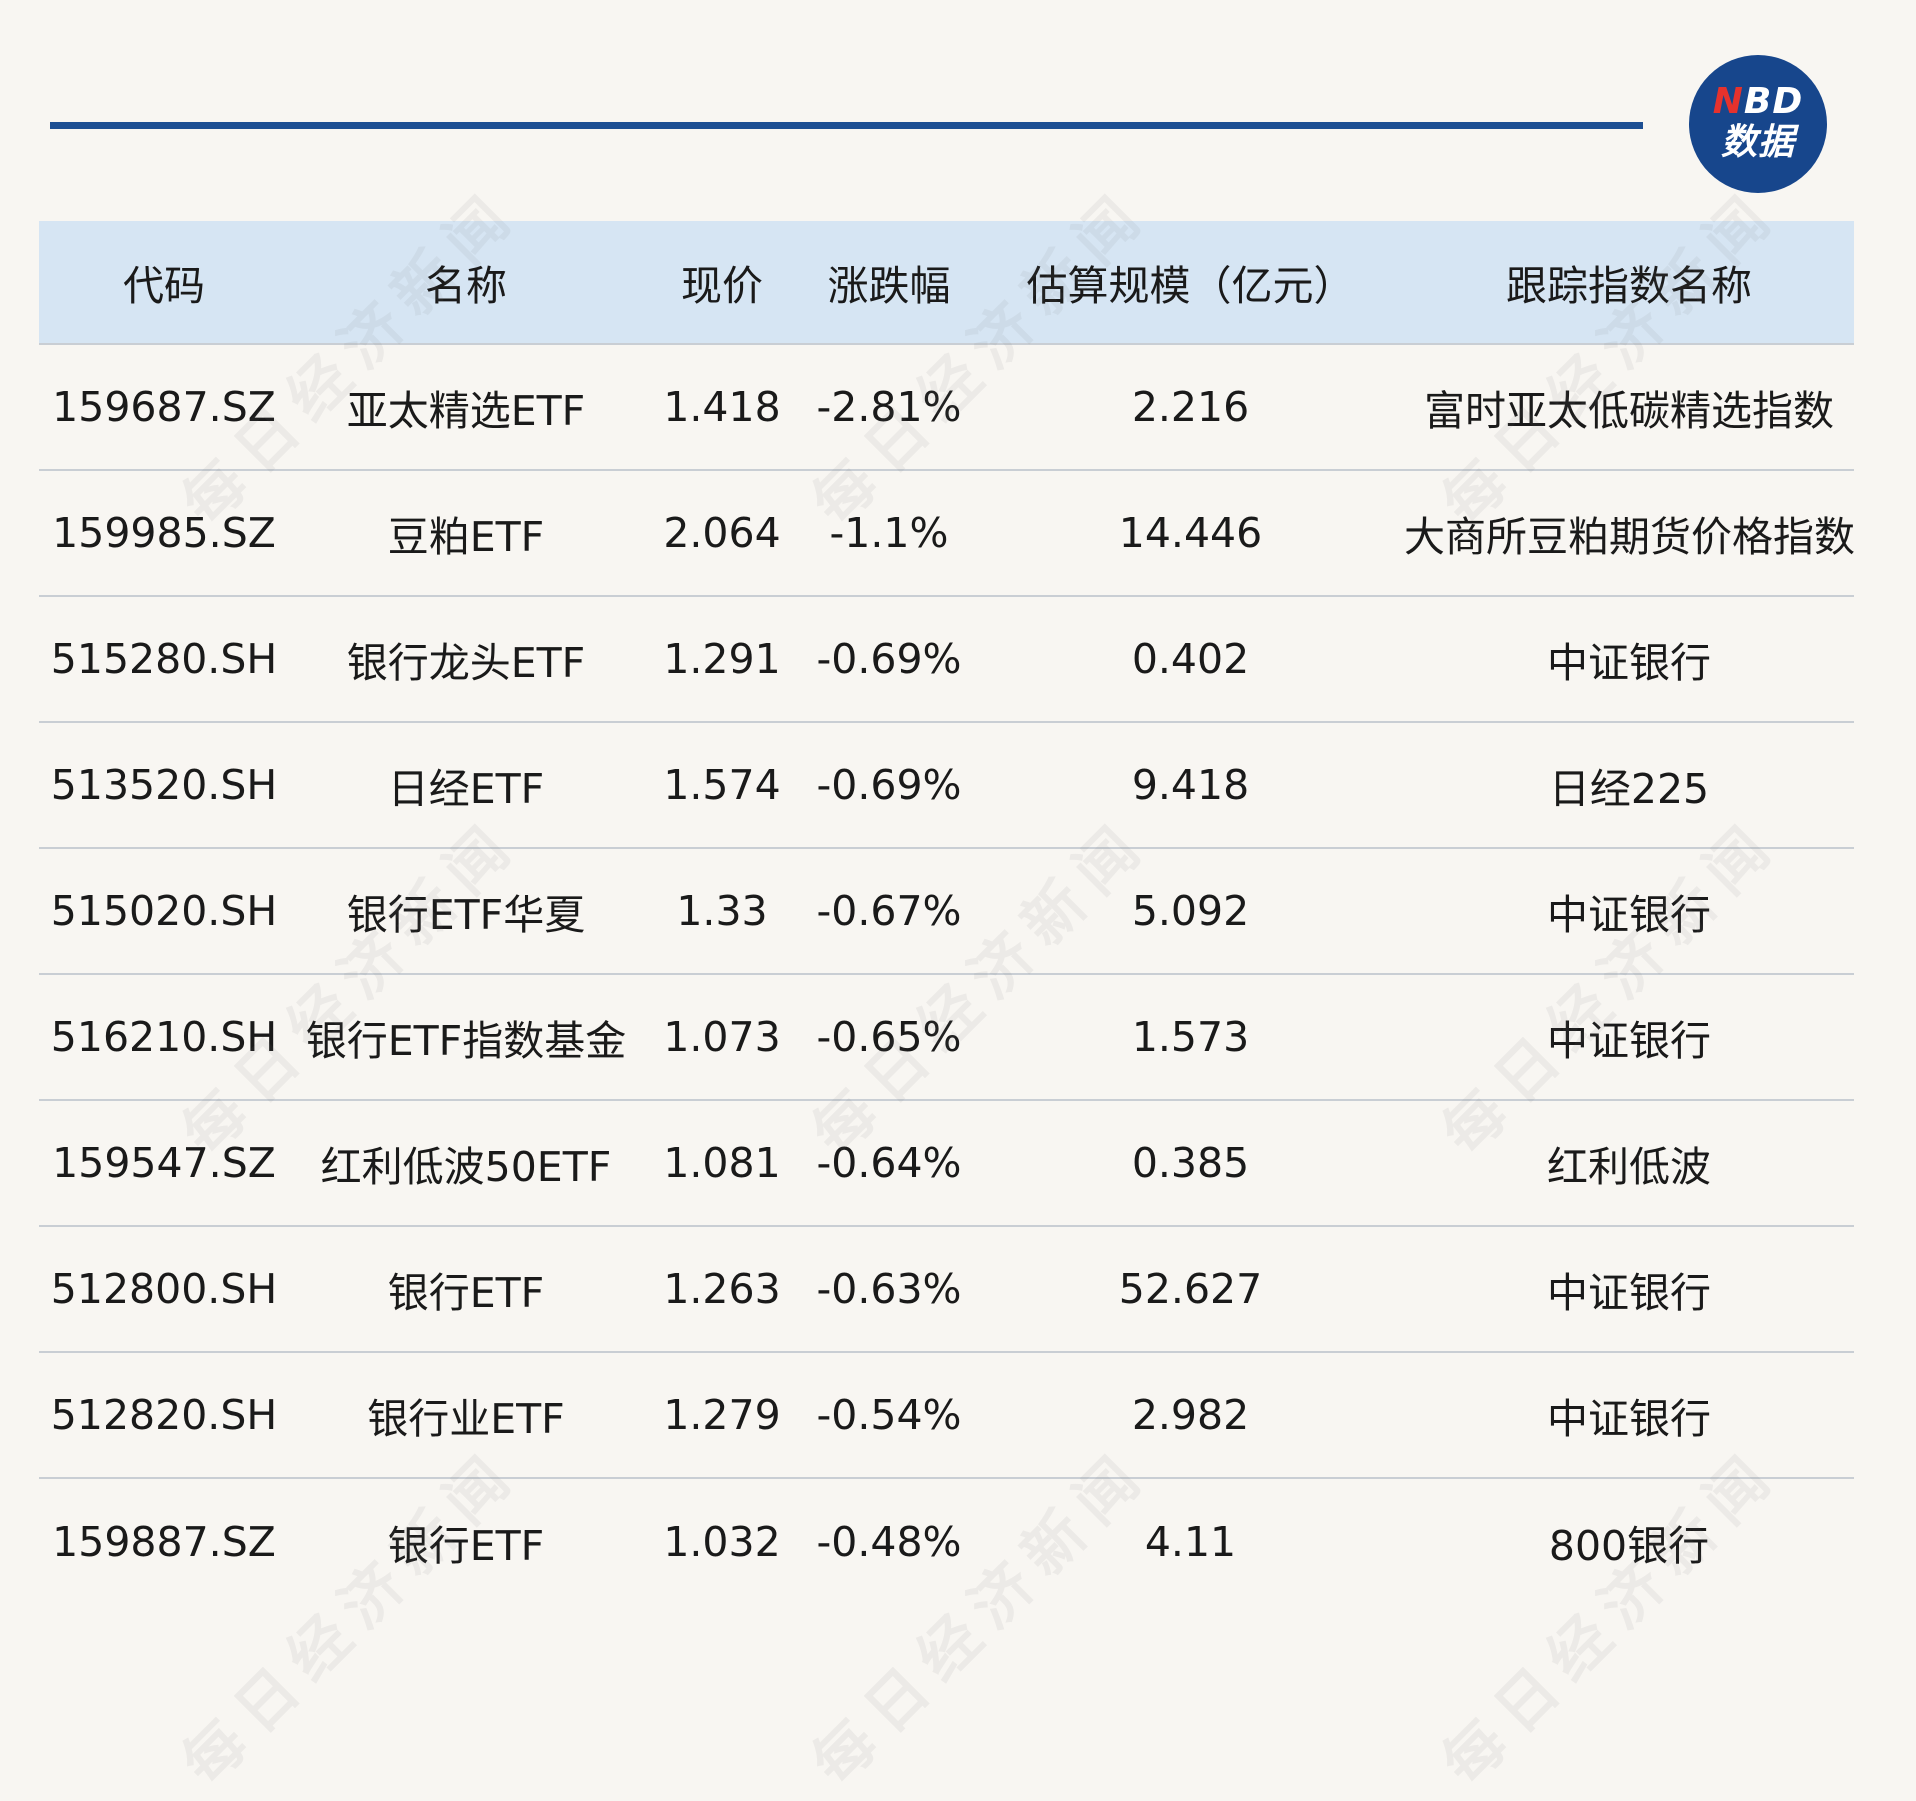 Image resolution: width=1916 pixels, height=1801 pixels. I want to click on cell-code: 513520.SH, so click(164, 785).